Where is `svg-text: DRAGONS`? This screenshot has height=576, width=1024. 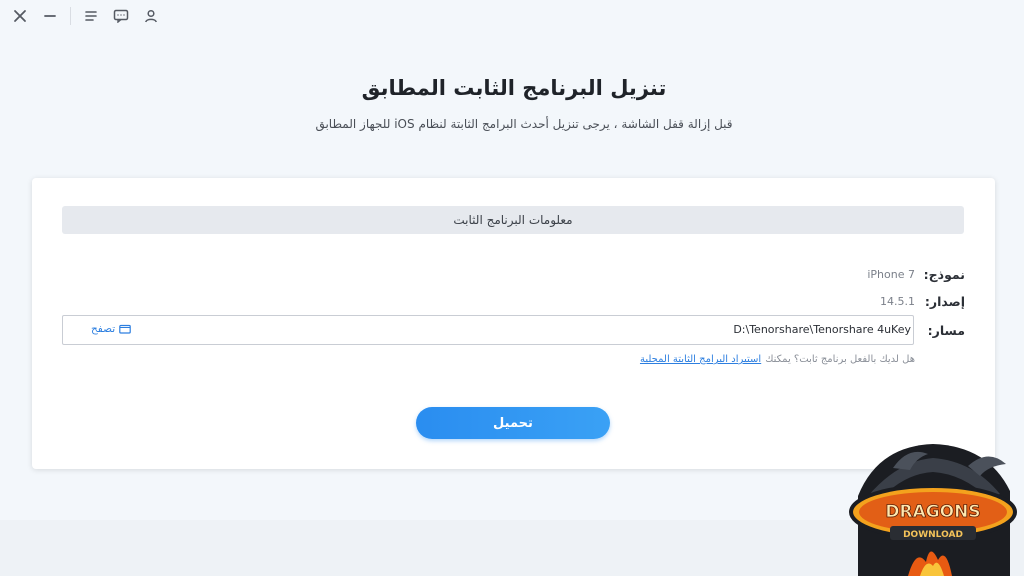
svg-text: DRAGONS is located at coordinates (932, 512).